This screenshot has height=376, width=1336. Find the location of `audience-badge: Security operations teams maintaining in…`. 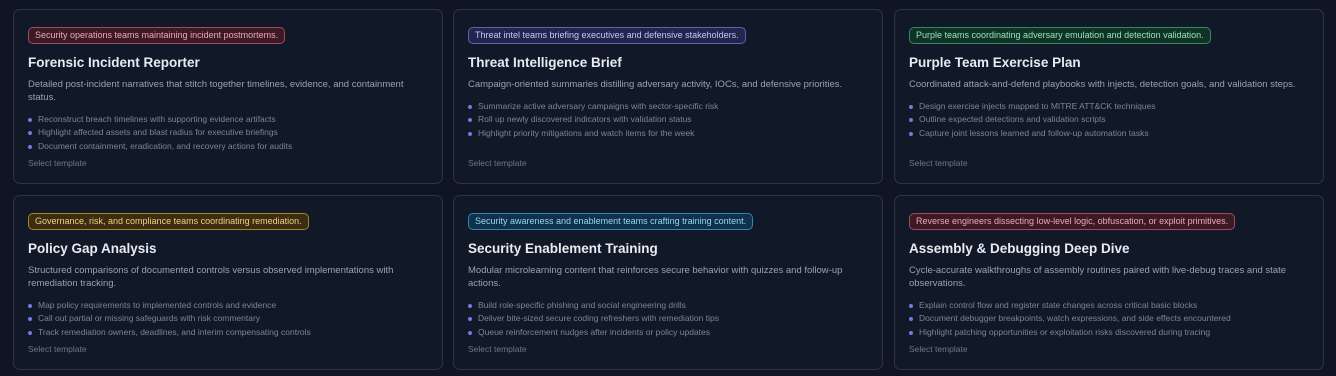

audience-badge: Security operations teams maintaining in… is located at coordinates (157, 35).